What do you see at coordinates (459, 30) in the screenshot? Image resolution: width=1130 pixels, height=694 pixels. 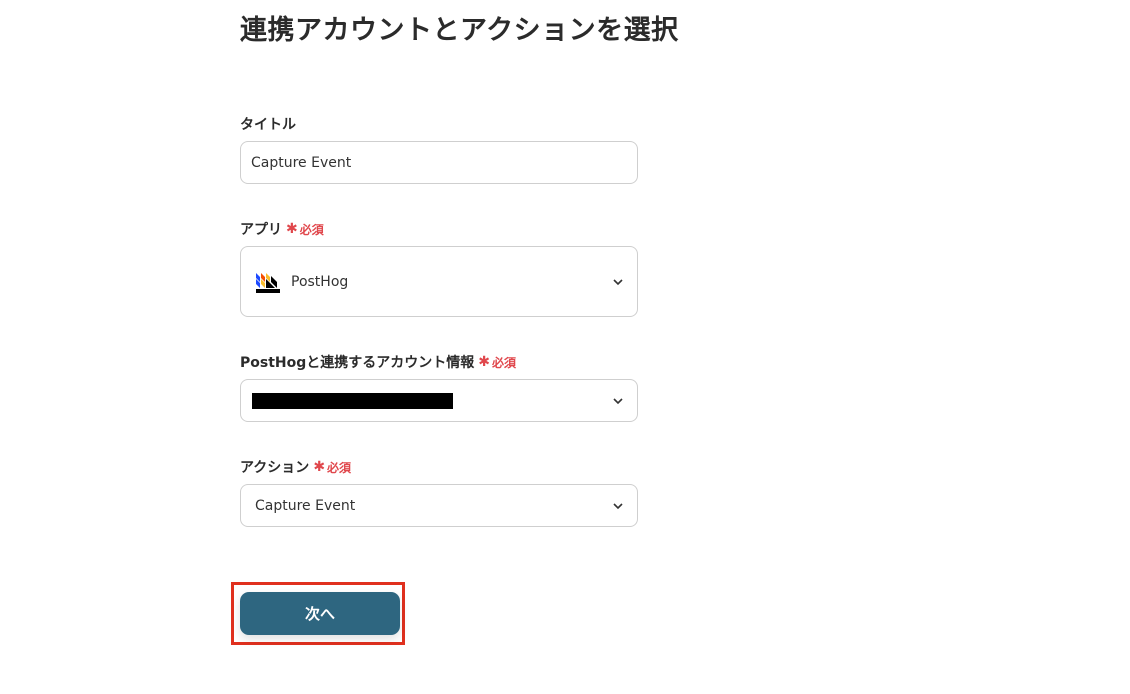 I see `page-title: 連携アカウントとアクションを選択` at bounding box center [459, 30].